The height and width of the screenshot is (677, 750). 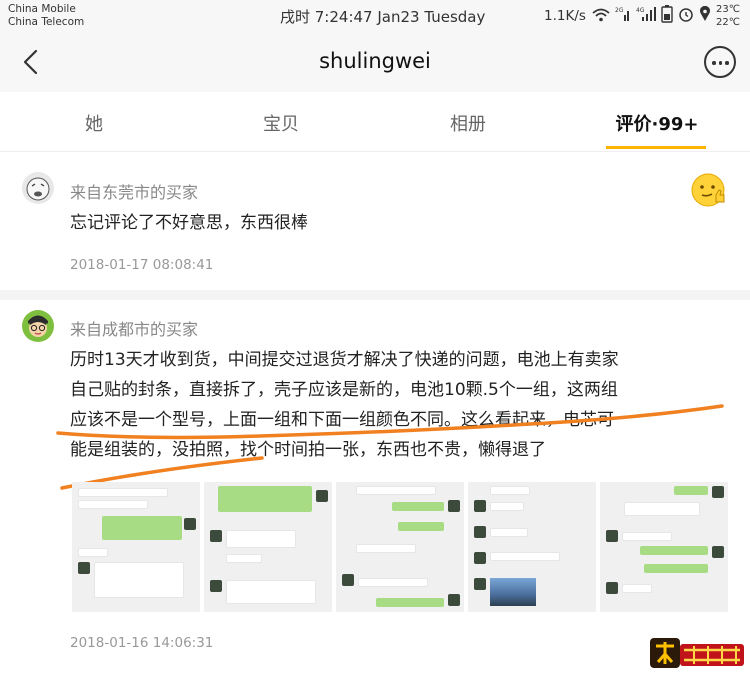 I want to click on review-date: 2018-01-16 14:06:31, so click(x=142, y=643).